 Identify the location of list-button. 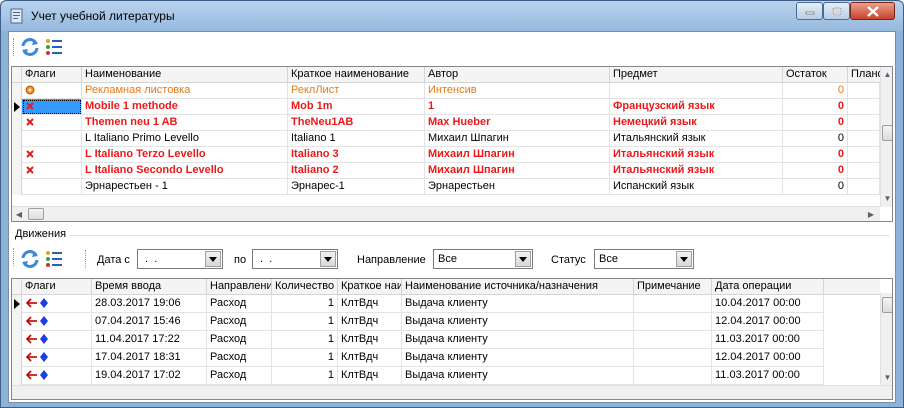
(54, 47).